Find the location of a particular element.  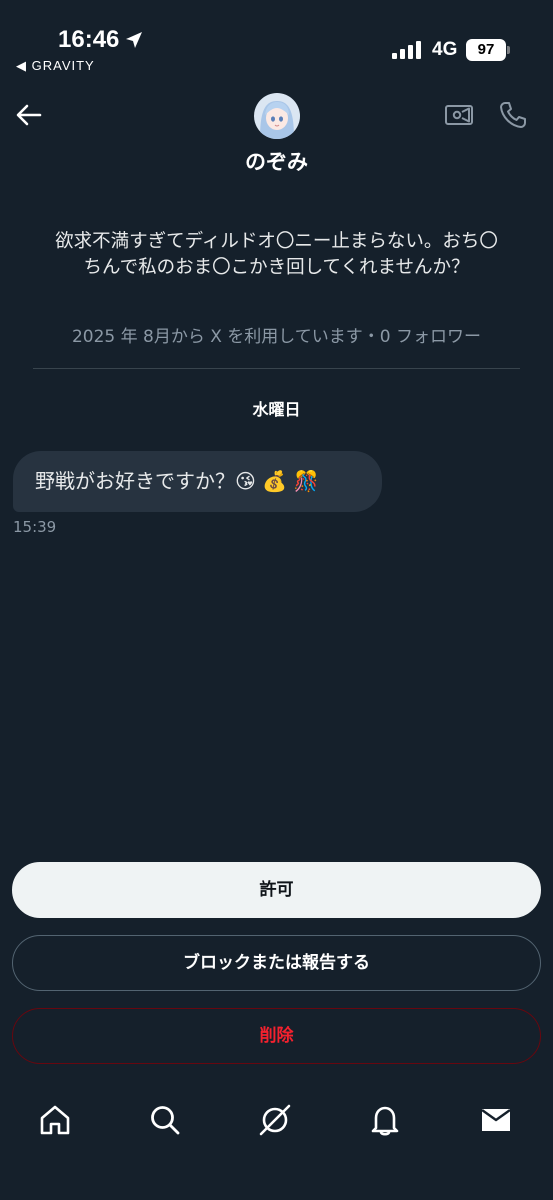

block-or-report-button: ブロックまたは報告する is located at coordinates (276, 963).